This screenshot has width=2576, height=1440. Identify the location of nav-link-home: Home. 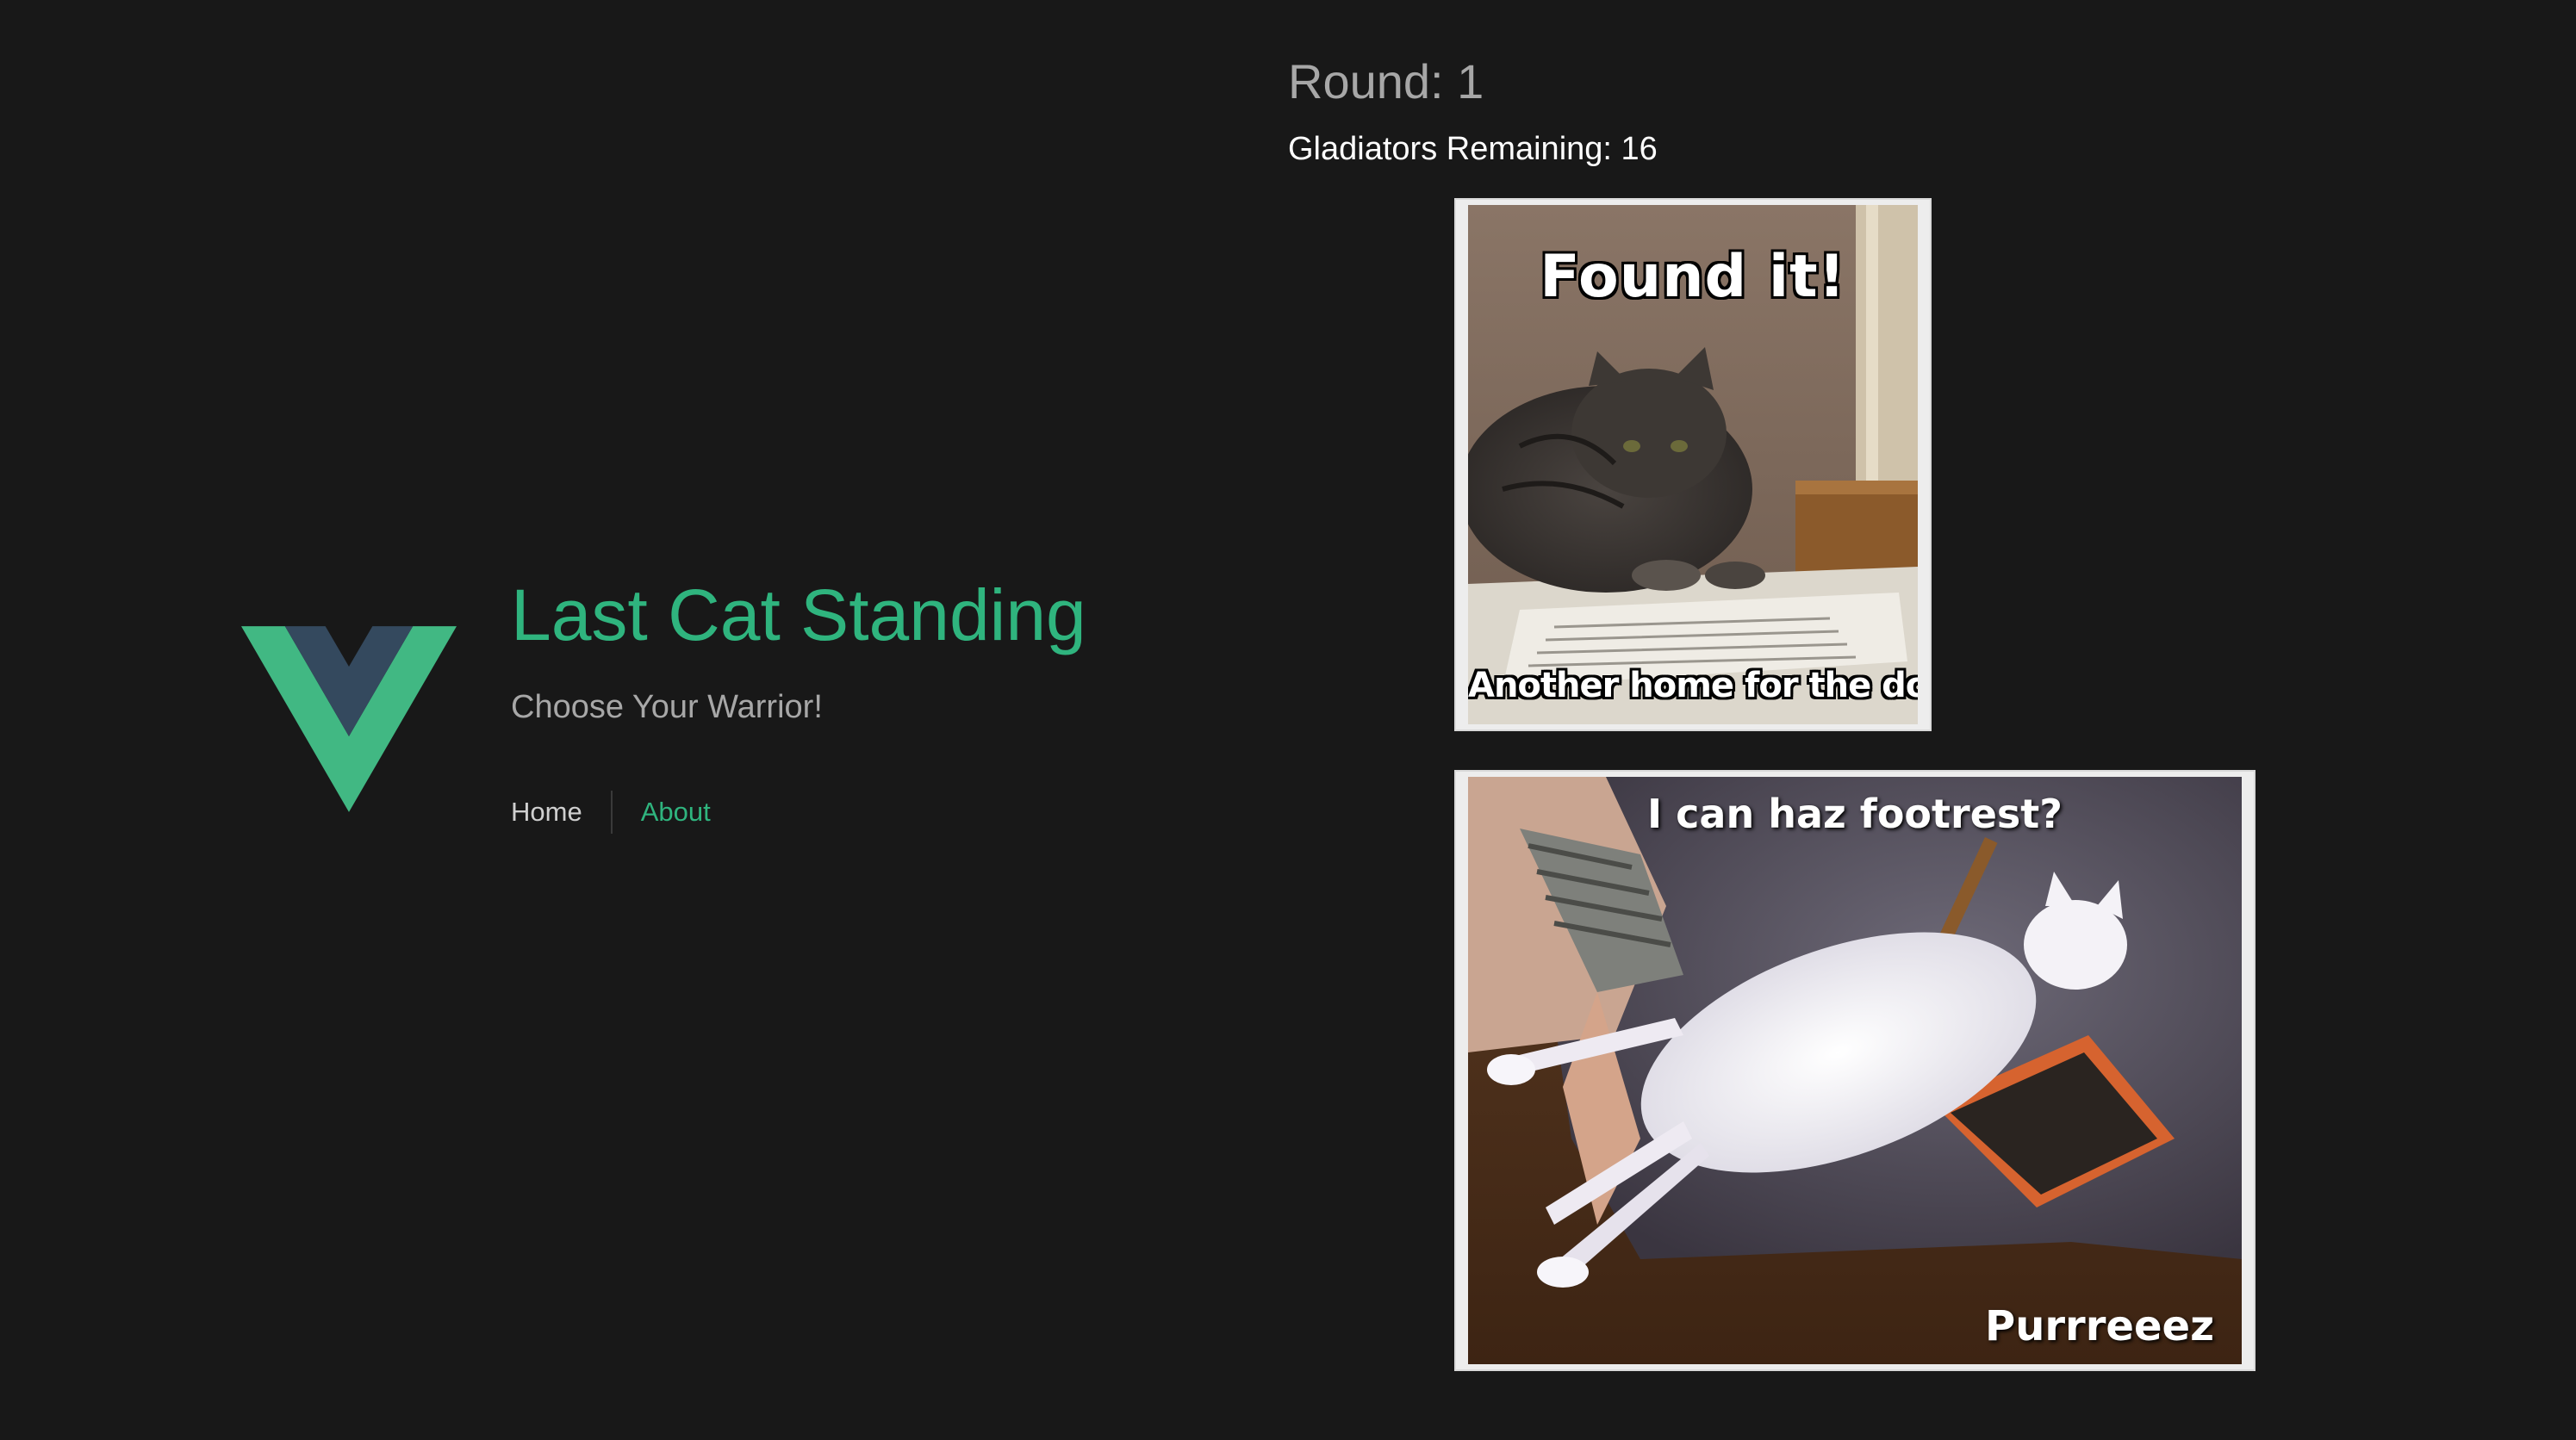
(561, 813).